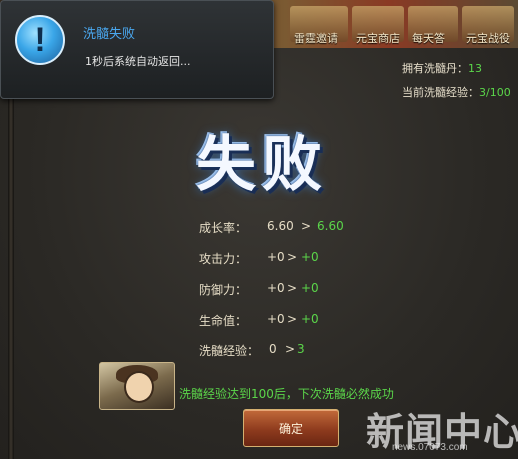 Image resolution: width=518 pixels, height=459 pixels. I want to click on current-exp: 当前洗髓经验：3/100, so click(456, 92).